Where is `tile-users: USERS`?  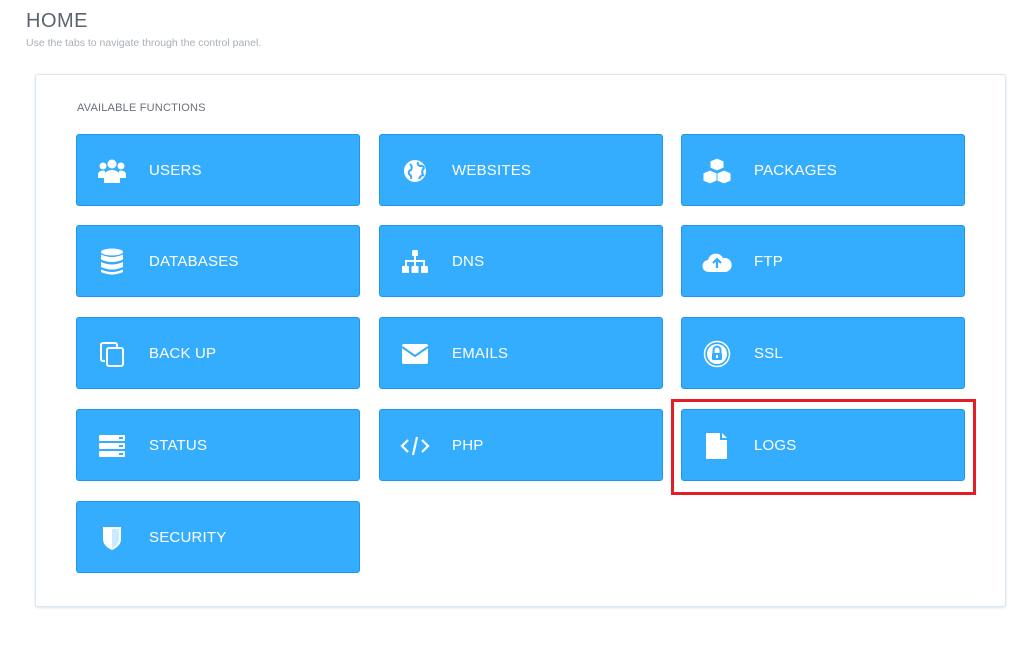 tile-users: USERS is located at coordinates (218, 170).